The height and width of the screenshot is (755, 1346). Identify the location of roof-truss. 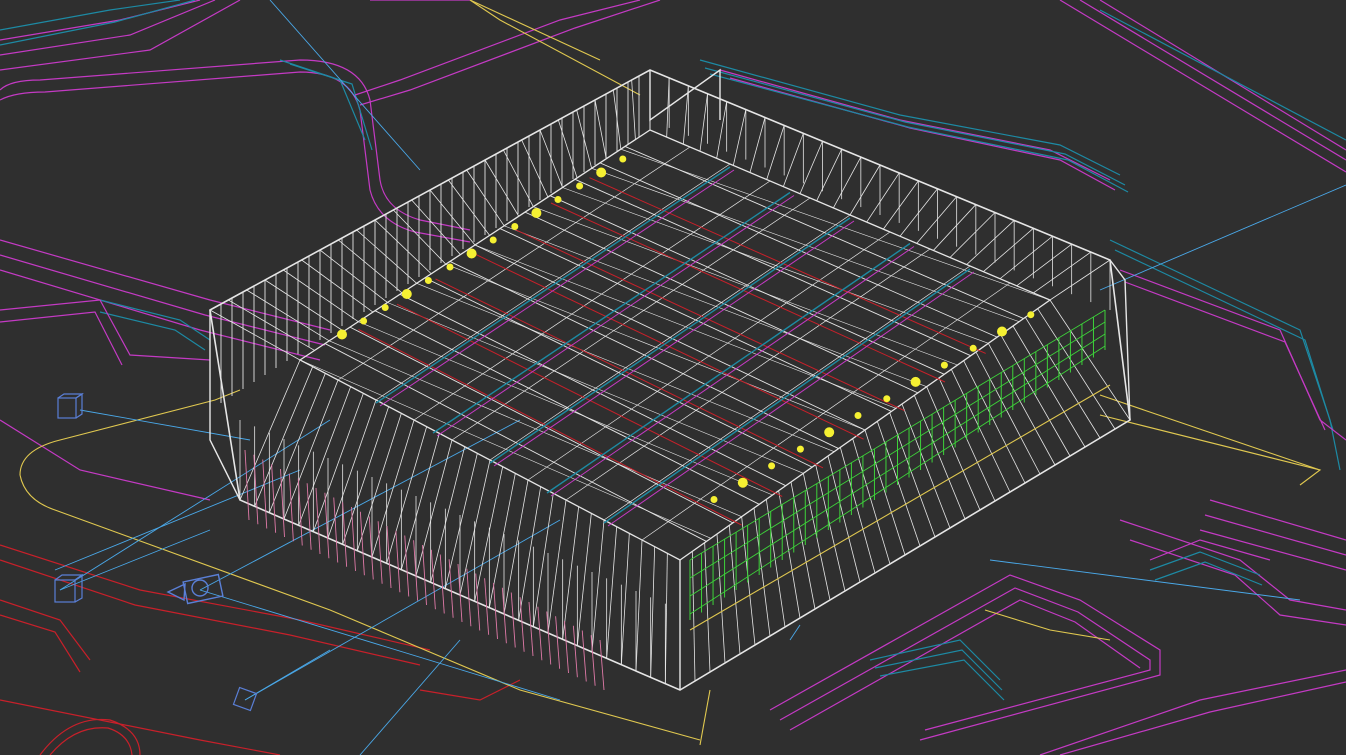
(709, 356).